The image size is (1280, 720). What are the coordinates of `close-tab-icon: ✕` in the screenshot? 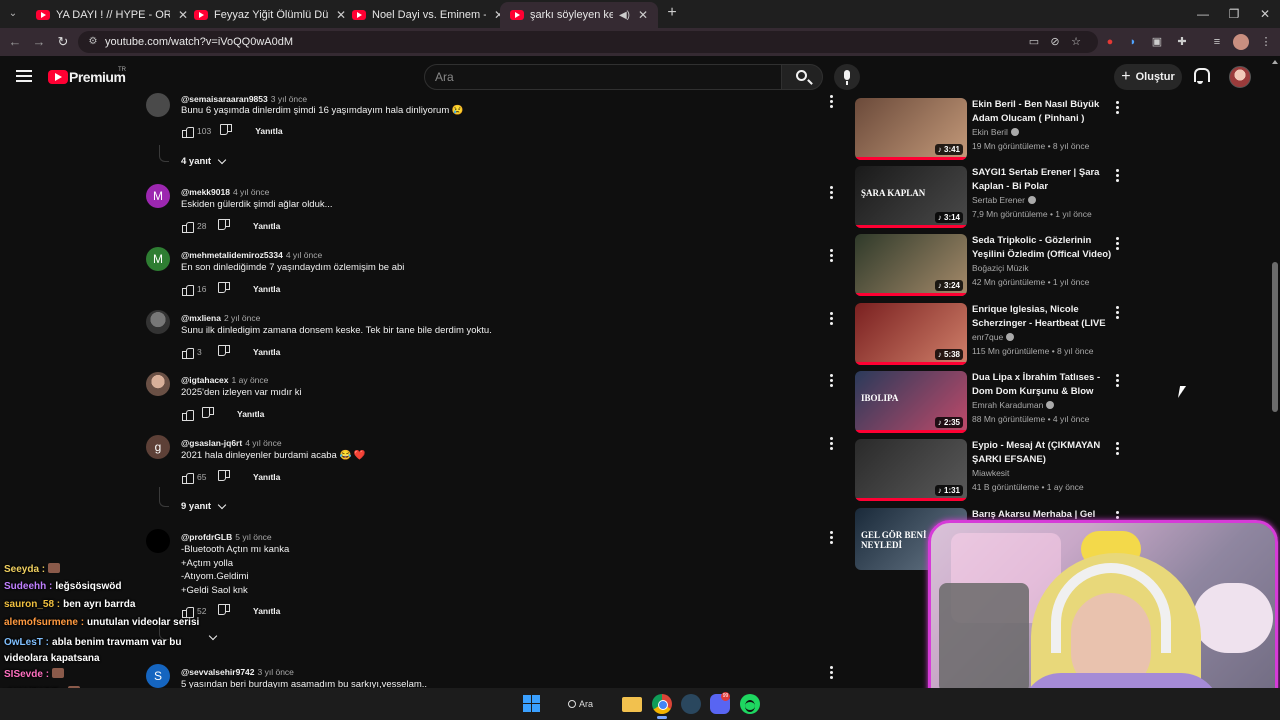 It's located at (643, 15).